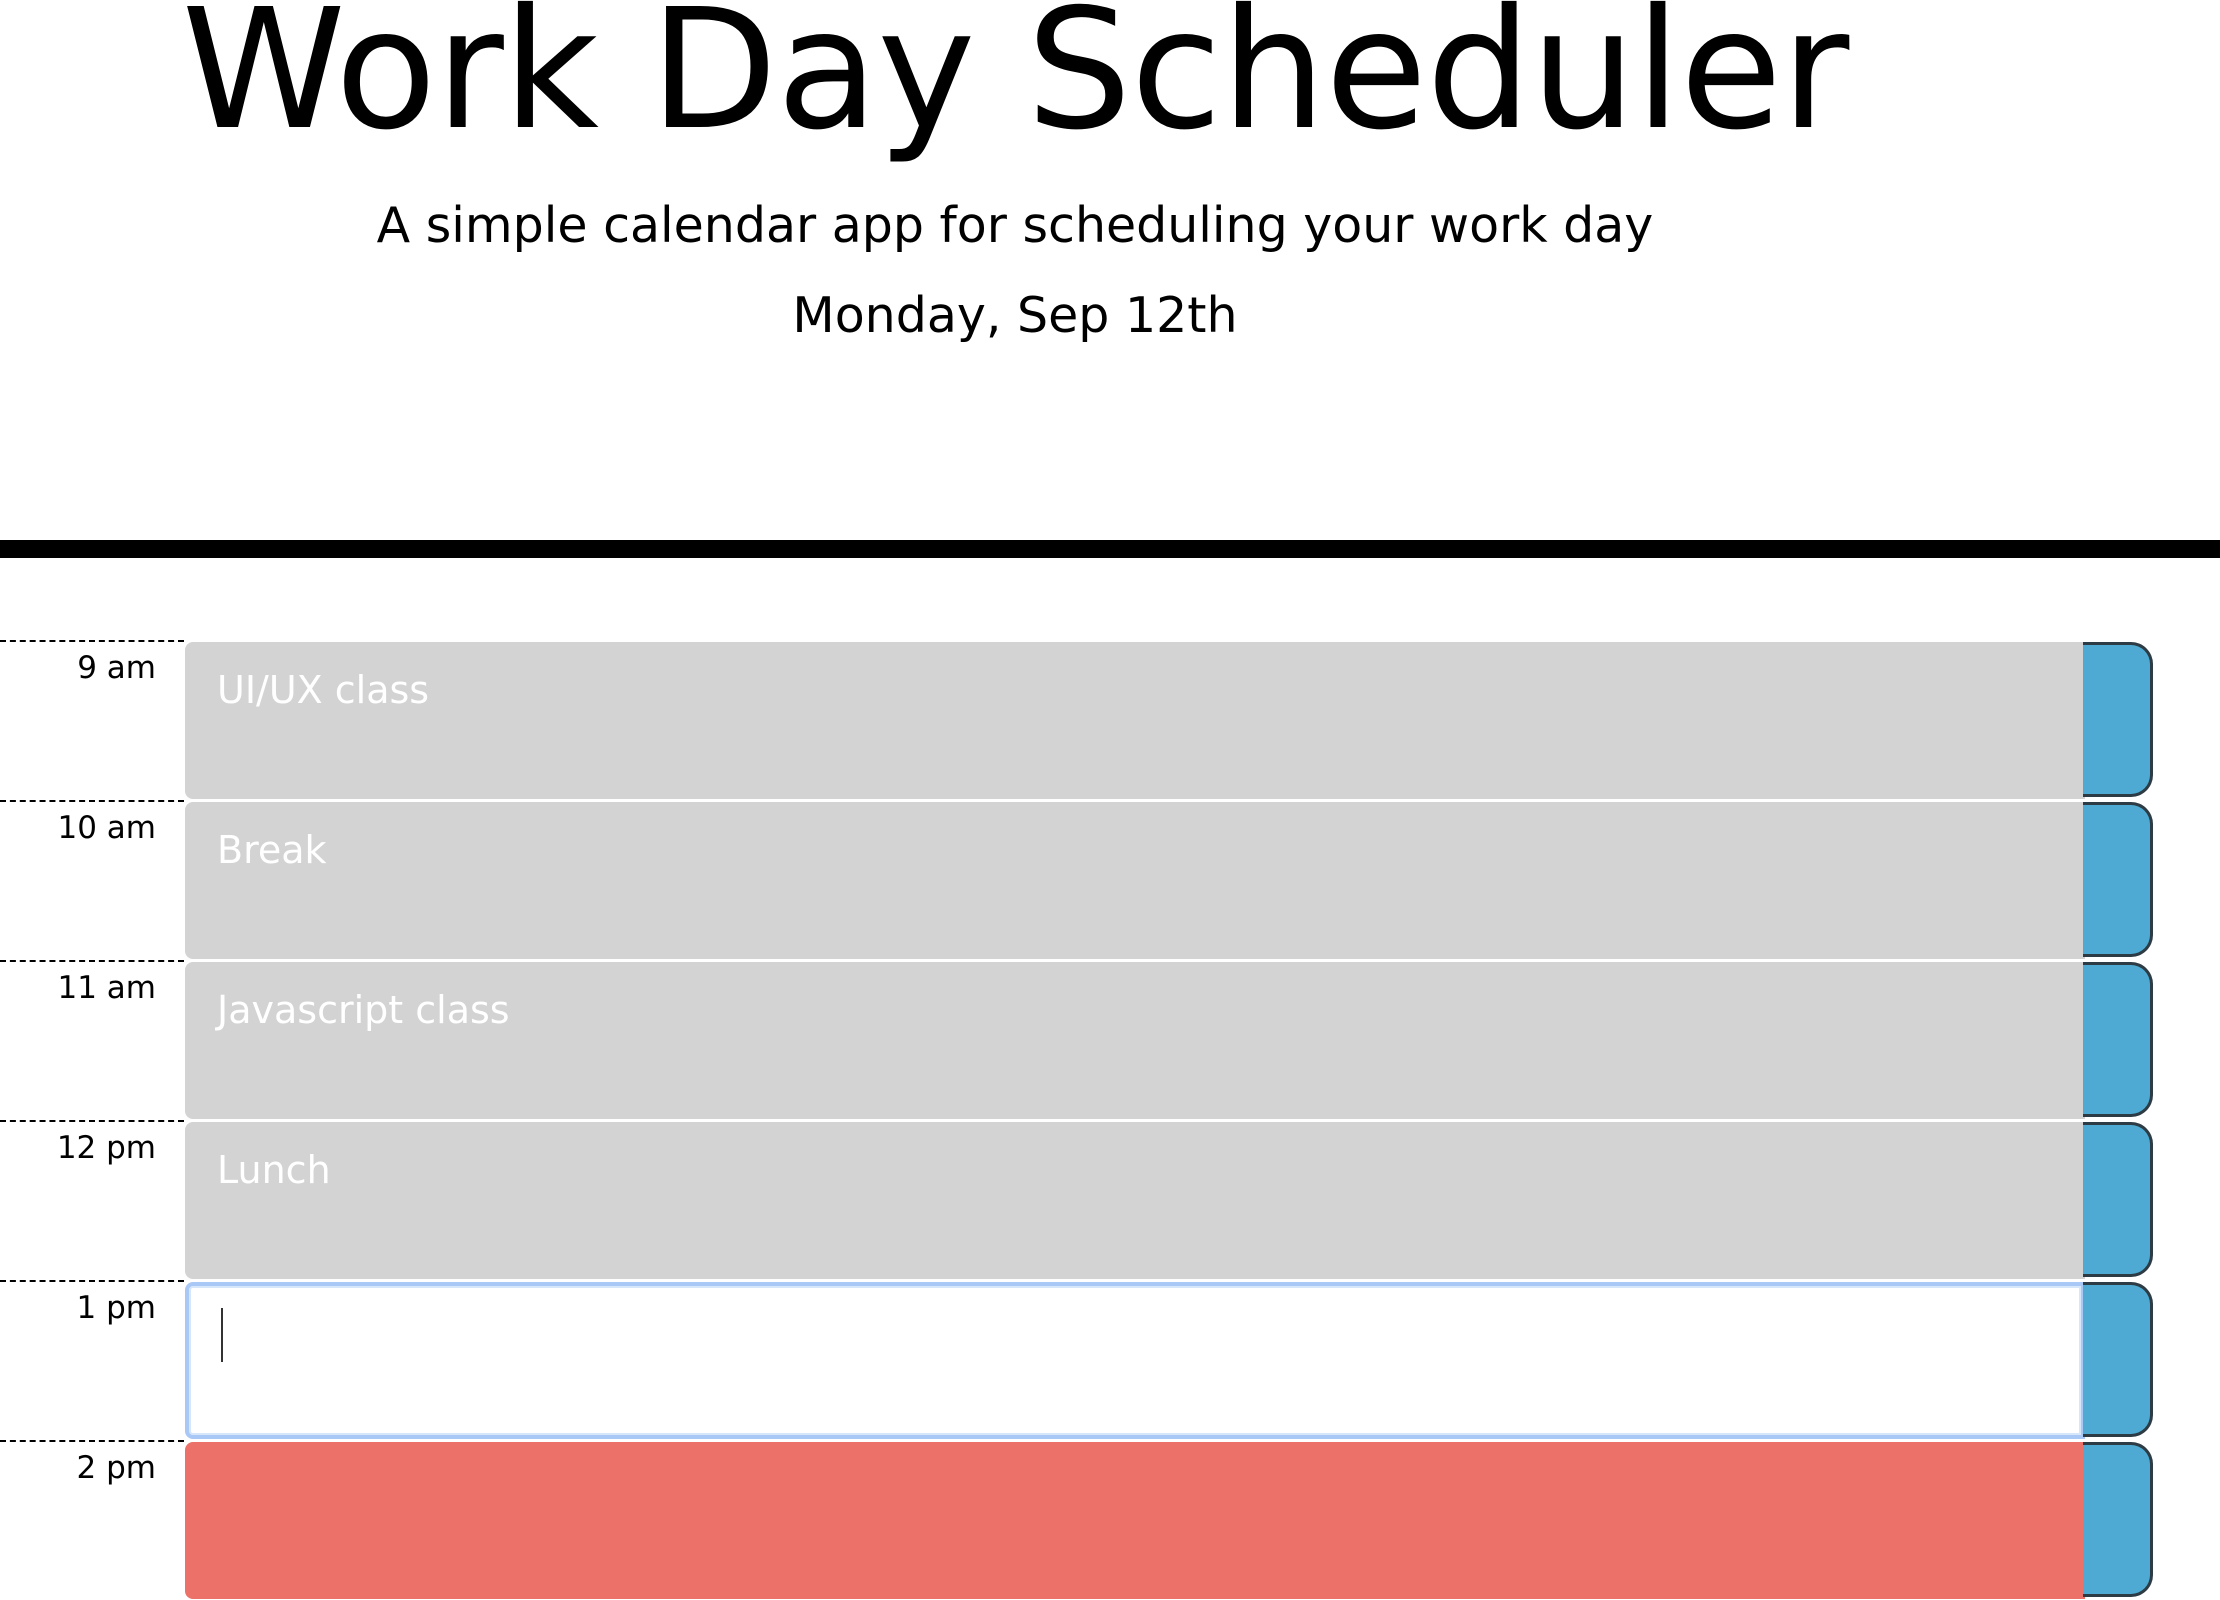 This screenshot has height=1600, width=2220. What do you see at coordinates (92, 720) in the screenshot?
I see `hour-label: 9 am` at bounding box center [92, 720].